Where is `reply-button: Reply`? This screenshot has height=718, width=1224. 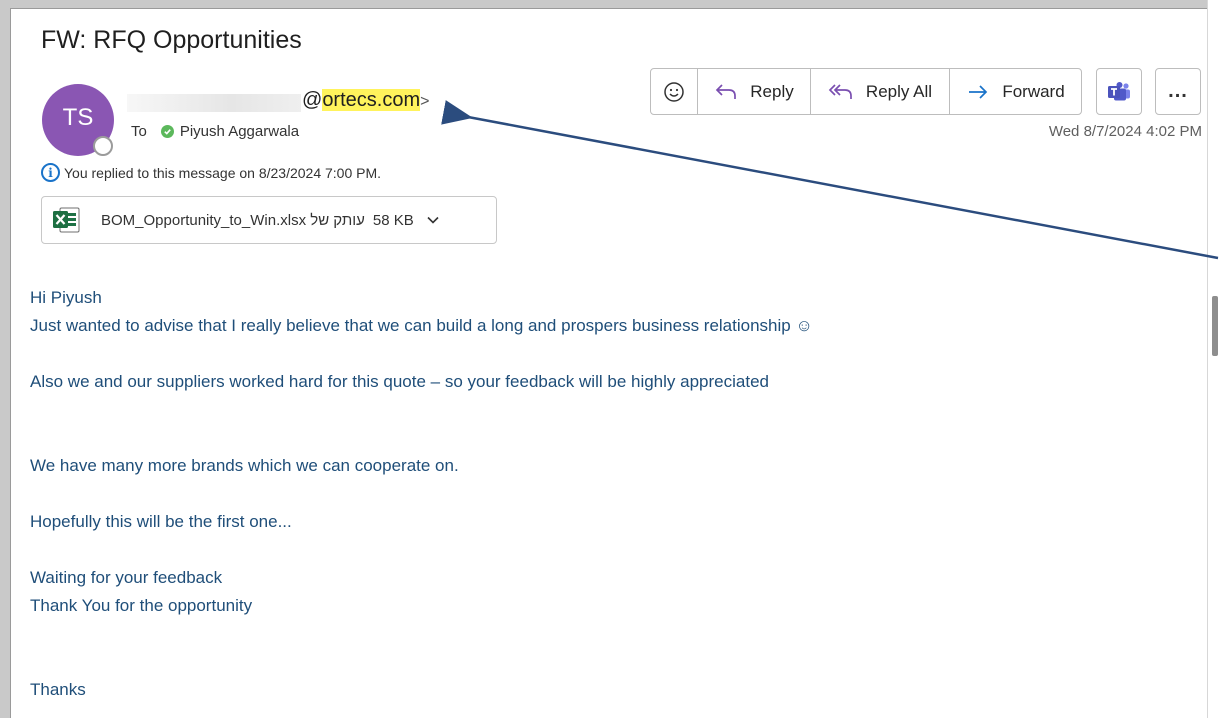
reply-button: Reply is located at coordinates (754, 91).